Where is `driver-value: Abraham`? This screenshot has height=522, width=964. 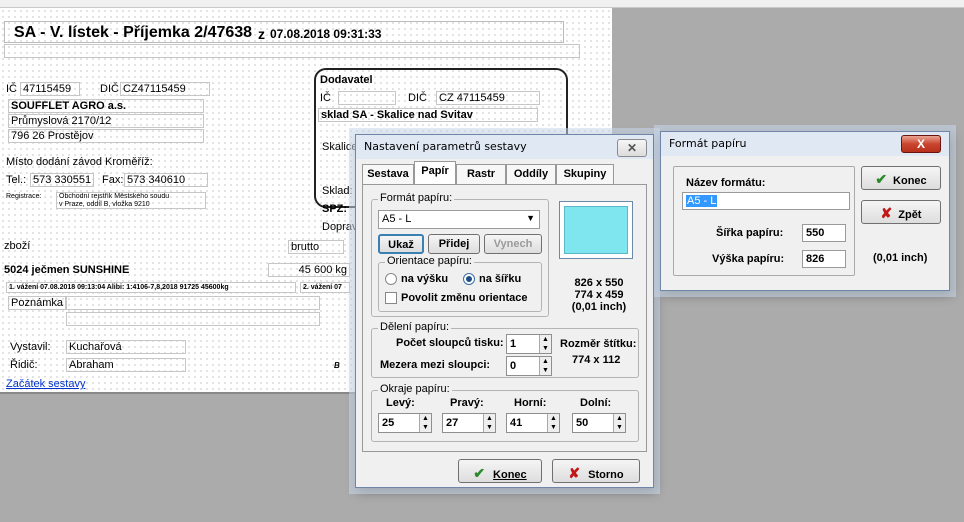 driver-value: Abraham is located at coordinates (126, 365).